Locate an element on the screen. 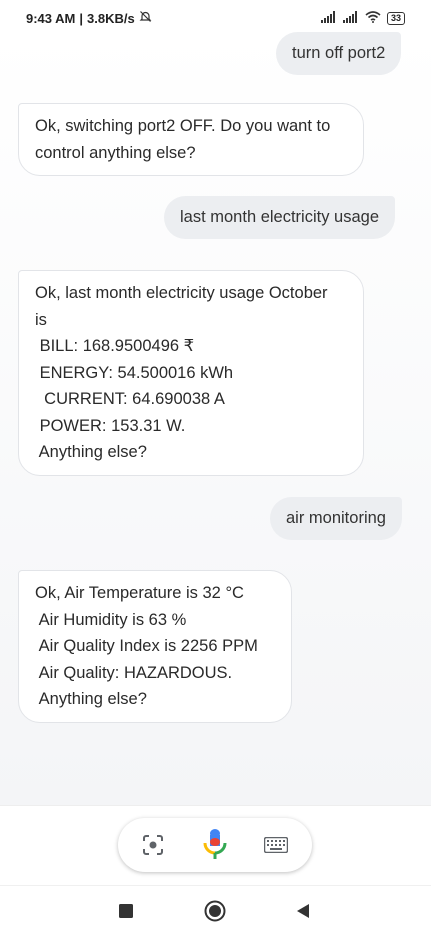 This screenshot has width=431, height=937. assistant-line: Ok, Air Temperature is 32 °C is located at coordinates (139, 593).